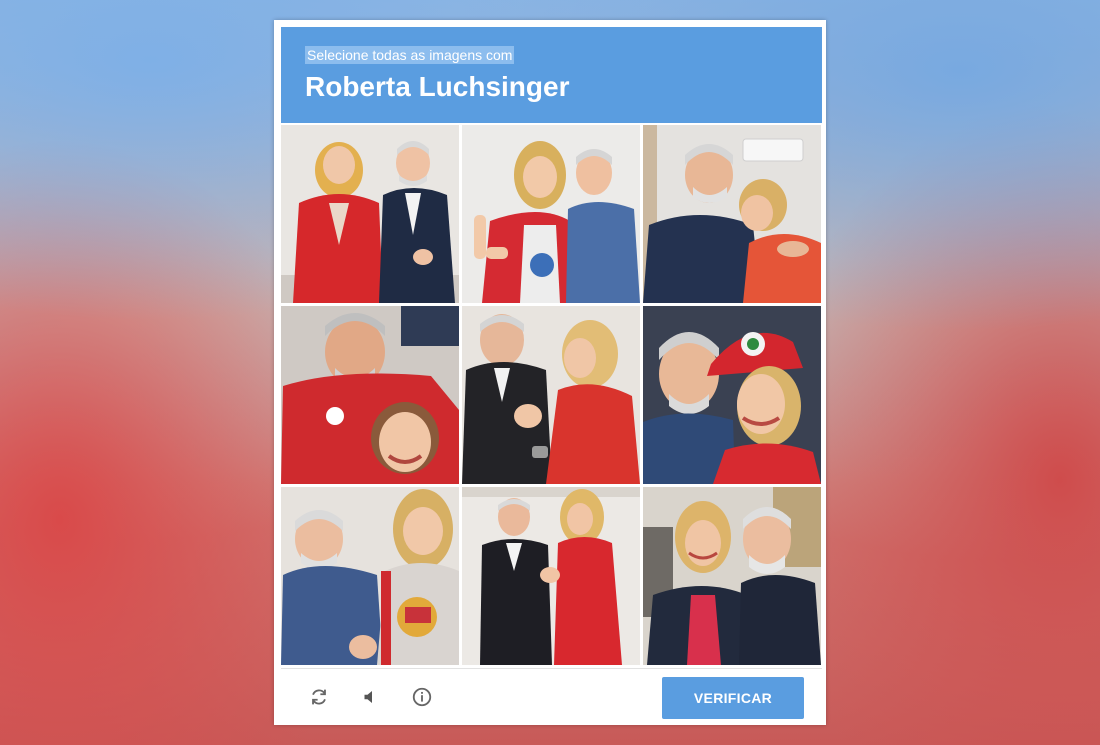 The width and height of the screenshot is (1100, 745). I want to click on photo-couple-suit-red-blazer, so click(551, 395).